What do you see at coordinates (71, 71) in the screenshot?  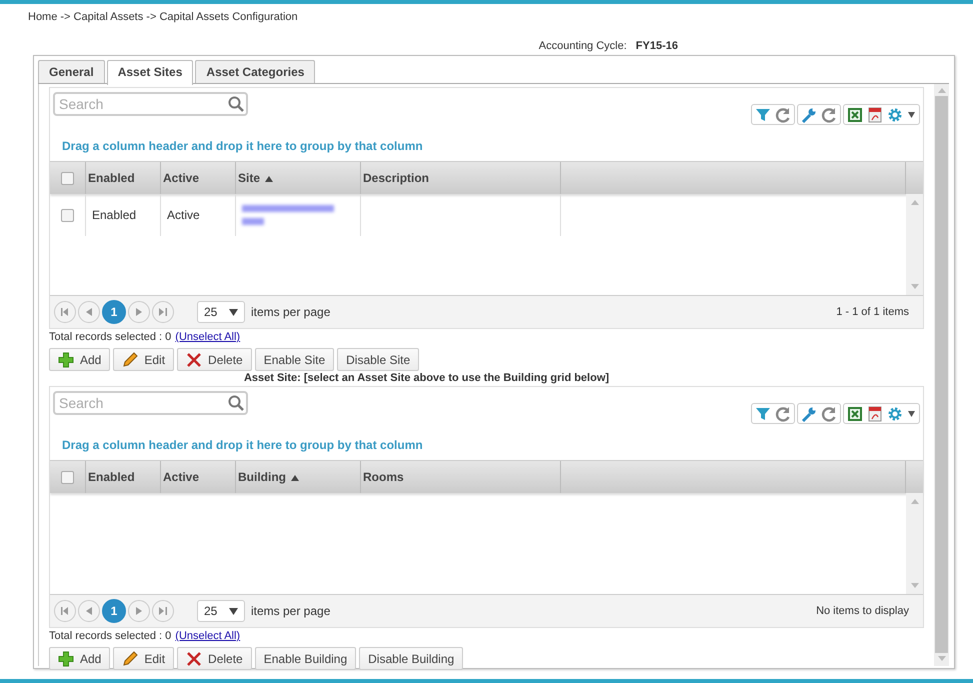 I see `tab: General` at bounding box center [71, 71].